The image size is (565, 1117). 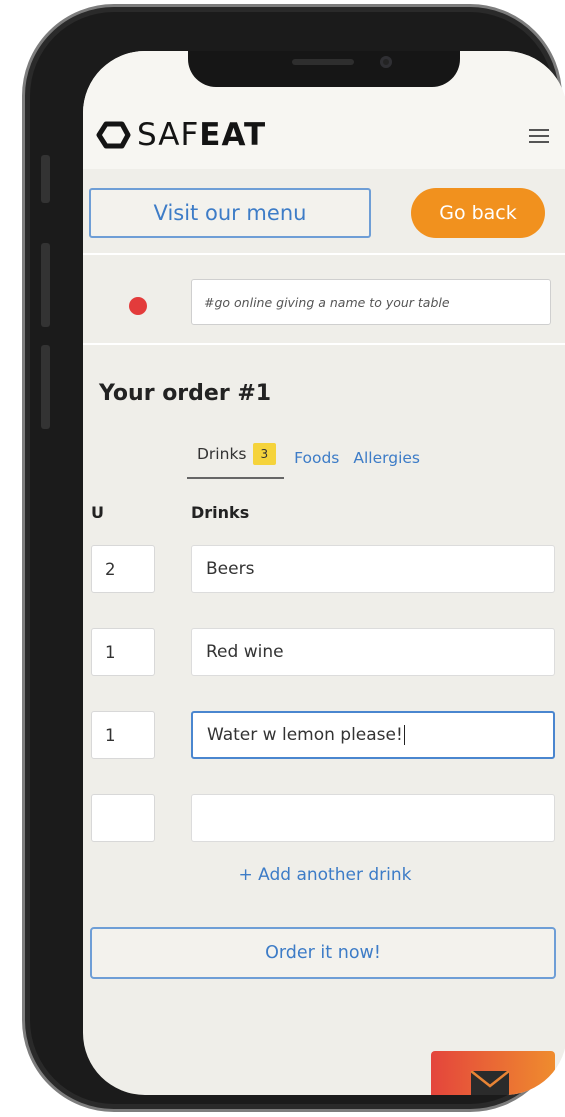 I want to click on tab-foods: Foods, so click(x=316, y=458).